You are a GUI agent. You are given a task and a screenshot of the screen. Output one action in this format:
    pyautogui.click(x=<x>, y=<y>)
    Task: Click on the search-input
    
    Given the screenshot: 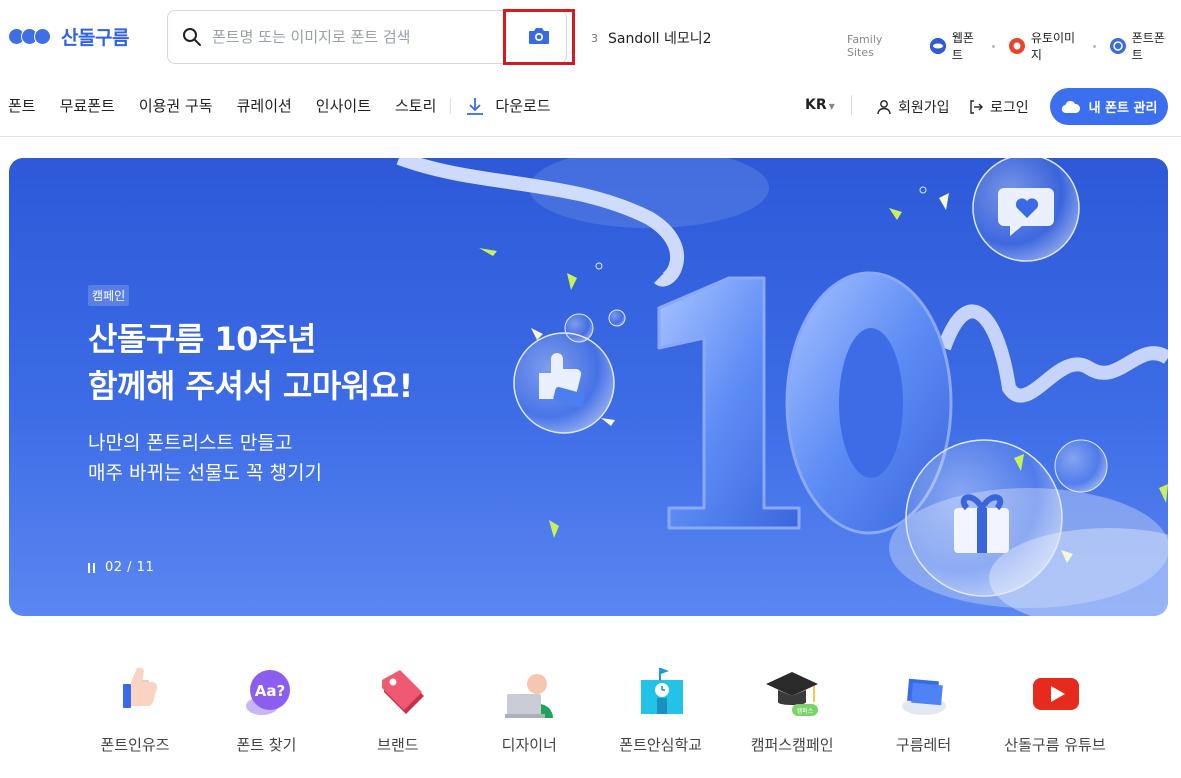 What is the action you would take?
    pyautogui.click(x=357, y=37)
    